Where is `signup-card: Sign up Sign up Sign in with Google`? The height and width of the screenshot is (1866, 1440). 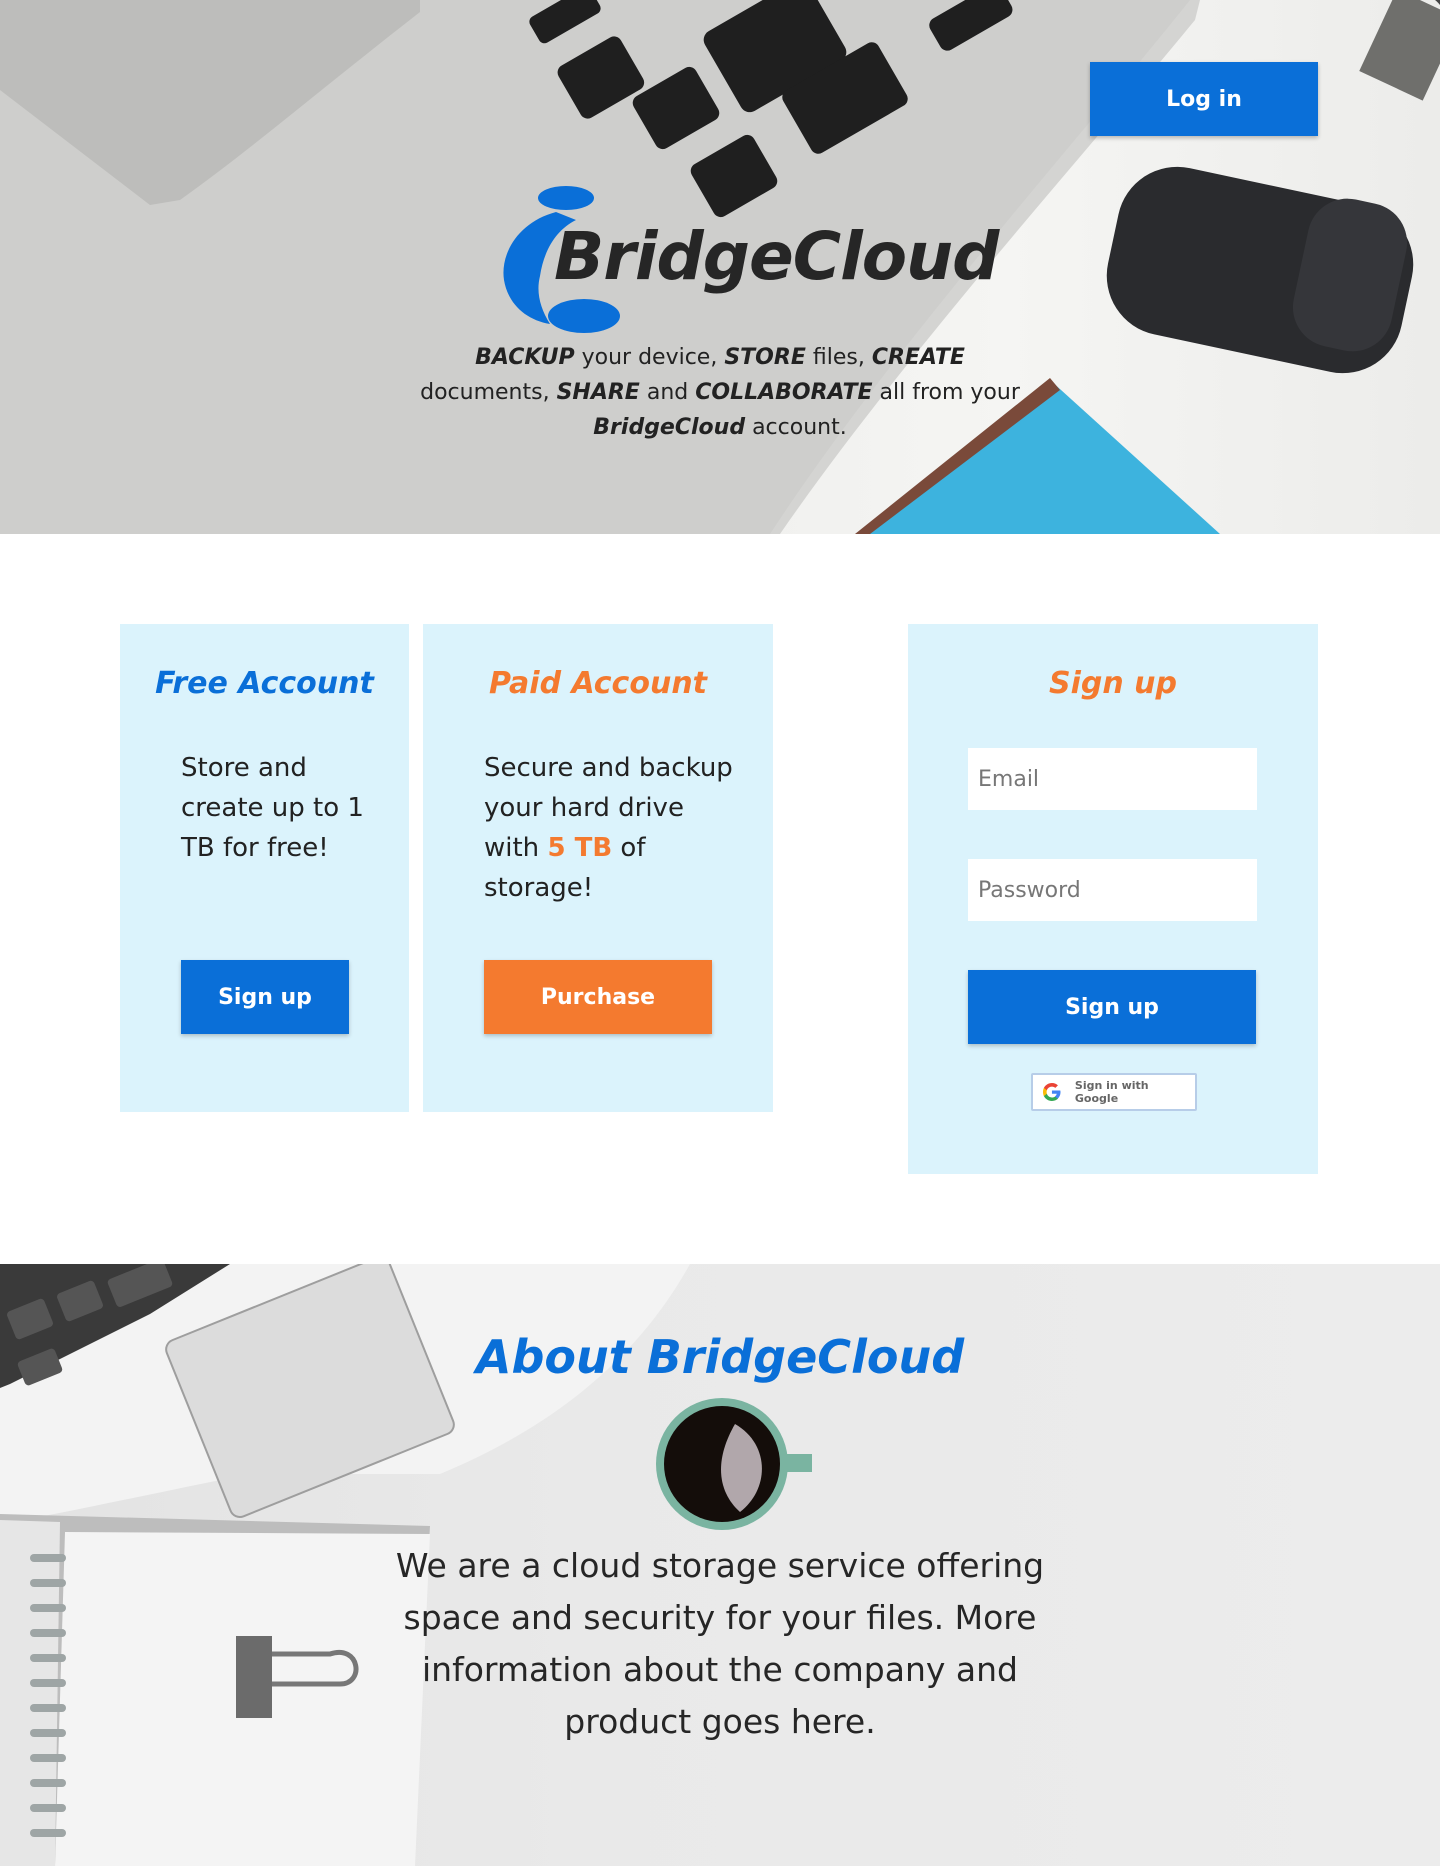
signup-card: Sign up Sign up Sign in with Google is located at coordinates (1113, 899).